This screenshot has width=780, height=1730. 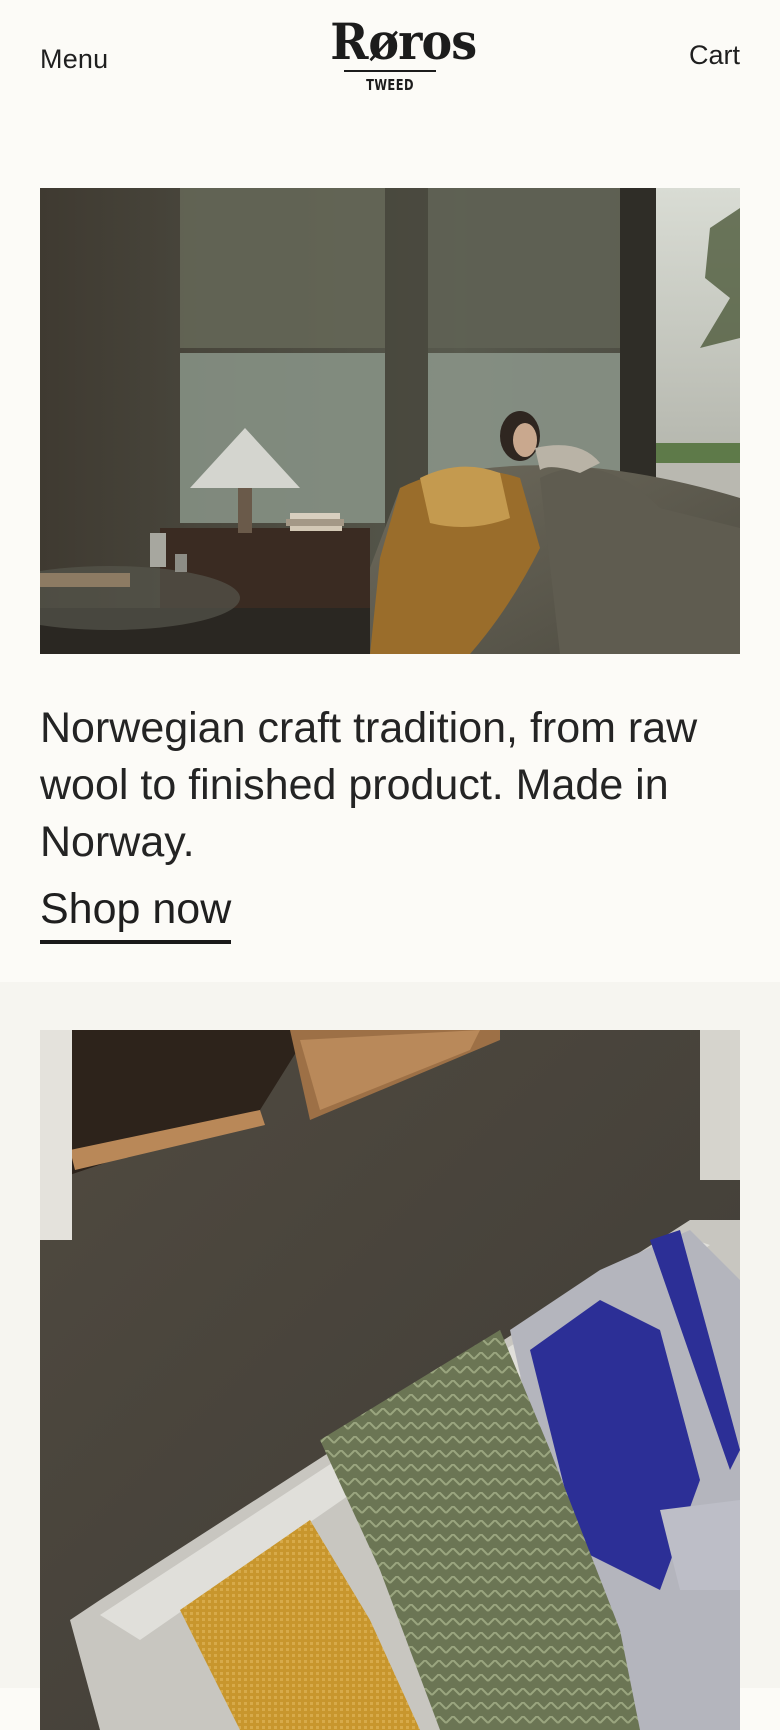 What do you see at coordinates (74, 59) in the screenshot?
I see `menu-button: Menu` at bounding box center [74, 59].